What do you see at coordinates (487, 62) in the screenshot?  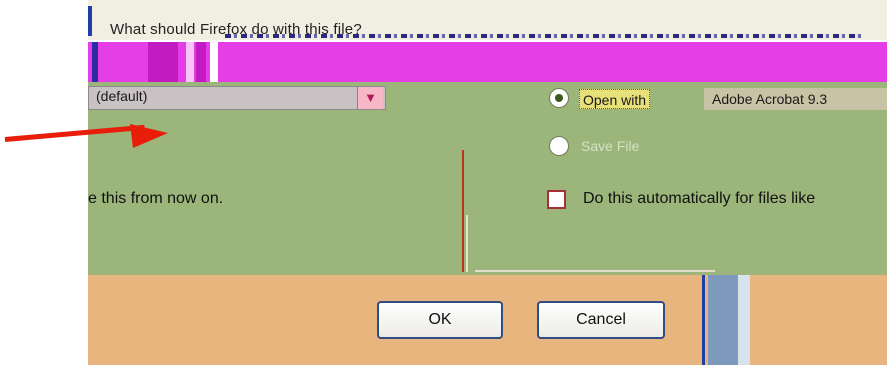 I see `rendering-glitch-bar` at bounding box center [487, 62].